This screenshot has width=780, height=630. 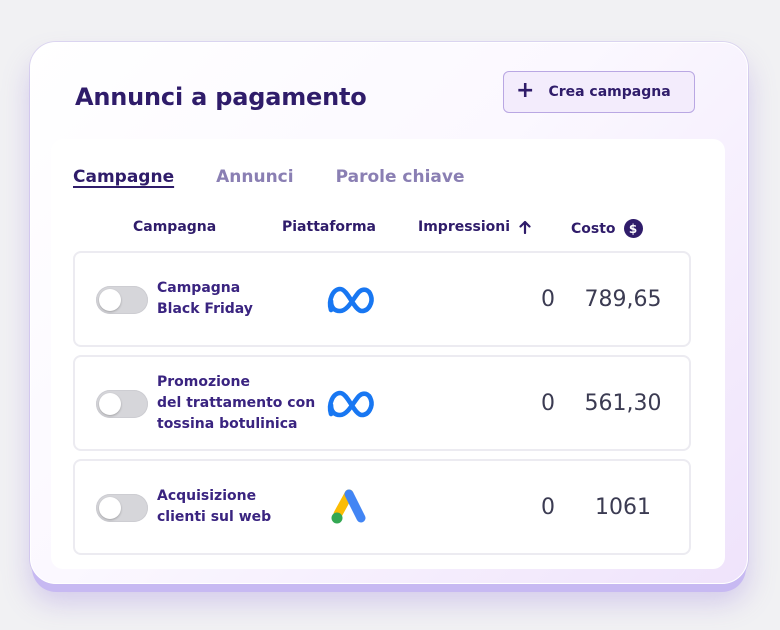 What do you see at coordinates (205, 298) in the screenshot?
I see `campaign-name: Campagna Black Friday` at bounding box center [205, 298].